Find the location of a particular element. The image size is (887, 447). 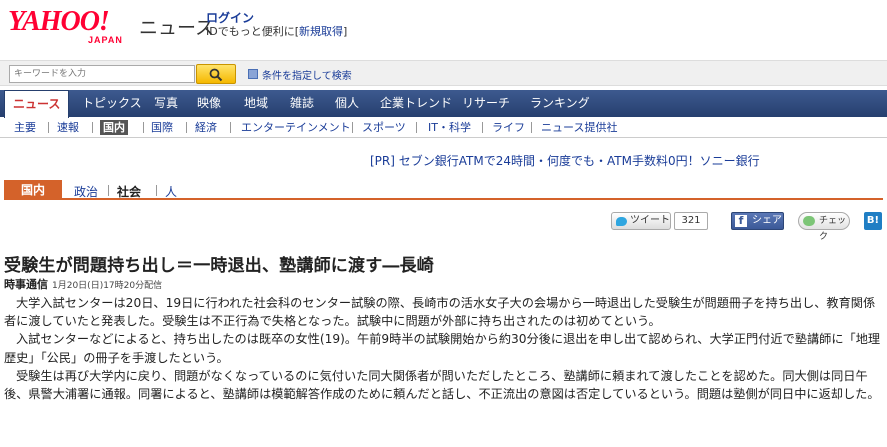

login-sub-text: IDでもっと便利に[新規取得] is located at coordinates (276, 31).